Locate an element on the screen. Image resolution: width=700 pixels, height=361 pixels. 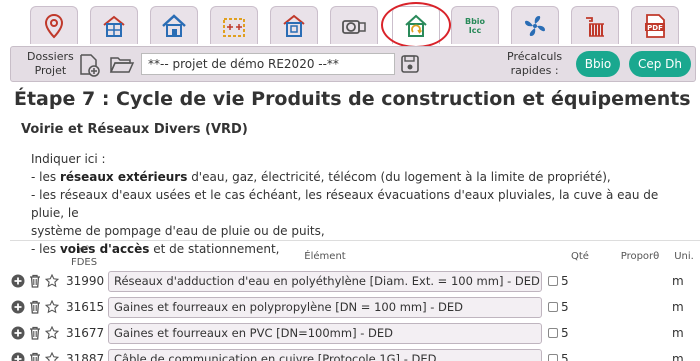
tab-fan is located at coordinates (535, 25).